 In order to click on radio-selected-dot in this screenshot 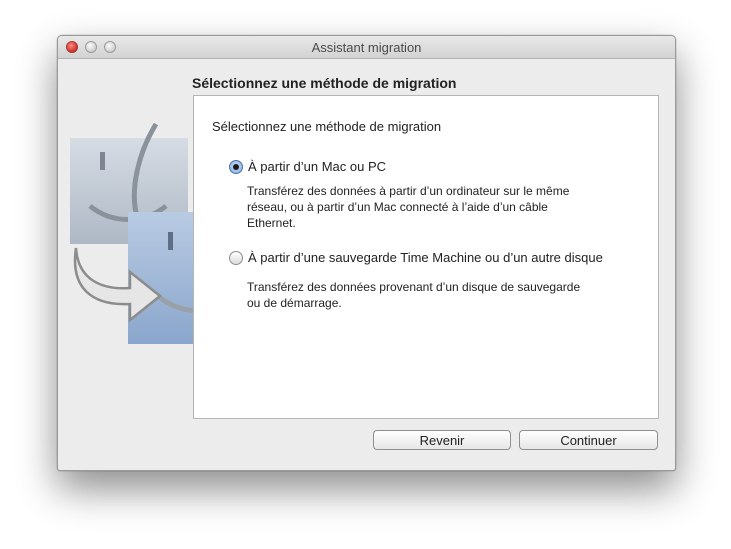, I will do `click(236, 167)`.